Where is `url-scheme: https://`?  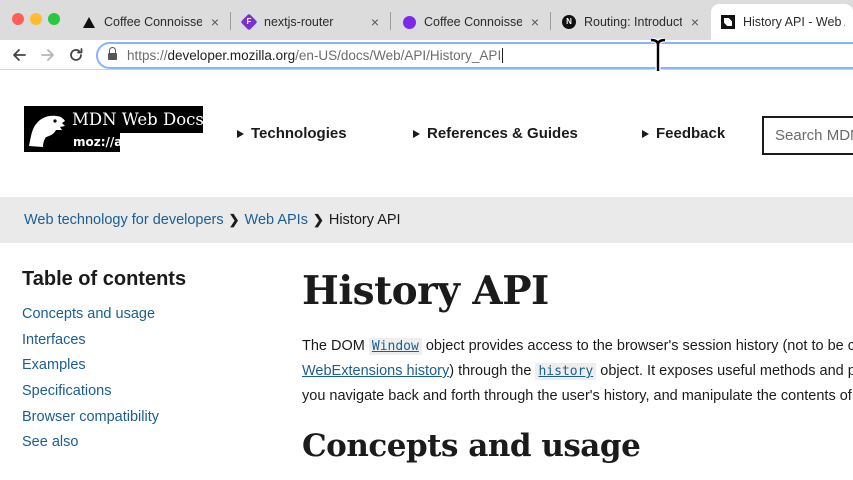 url-scheme: https:// is located at coordinates (147, 55).